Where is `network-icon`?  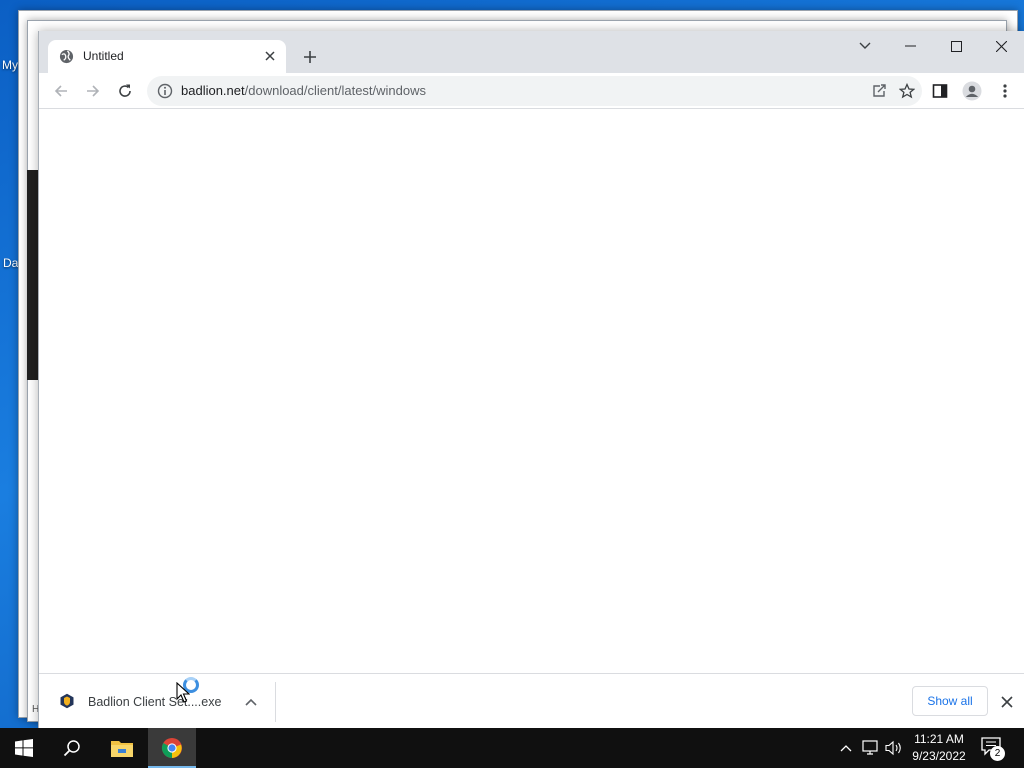 network-icon is located at coordinates (871, 748).